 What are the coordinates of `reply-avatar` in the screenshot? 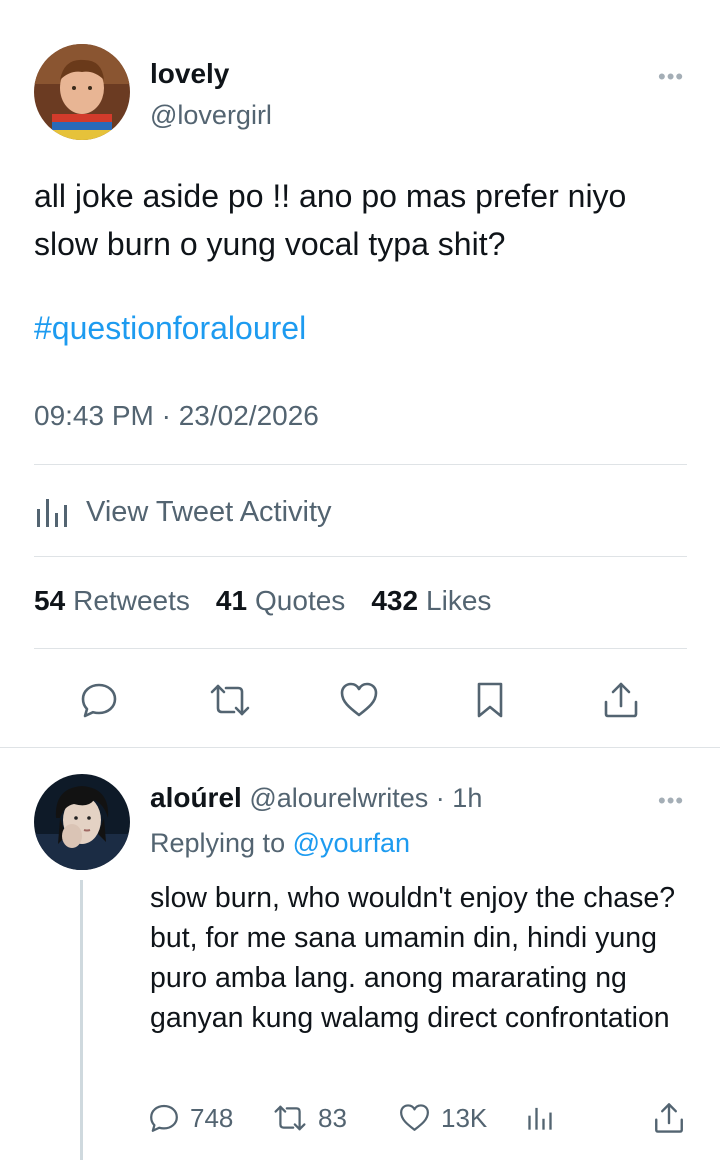 It's located at (82, 822).